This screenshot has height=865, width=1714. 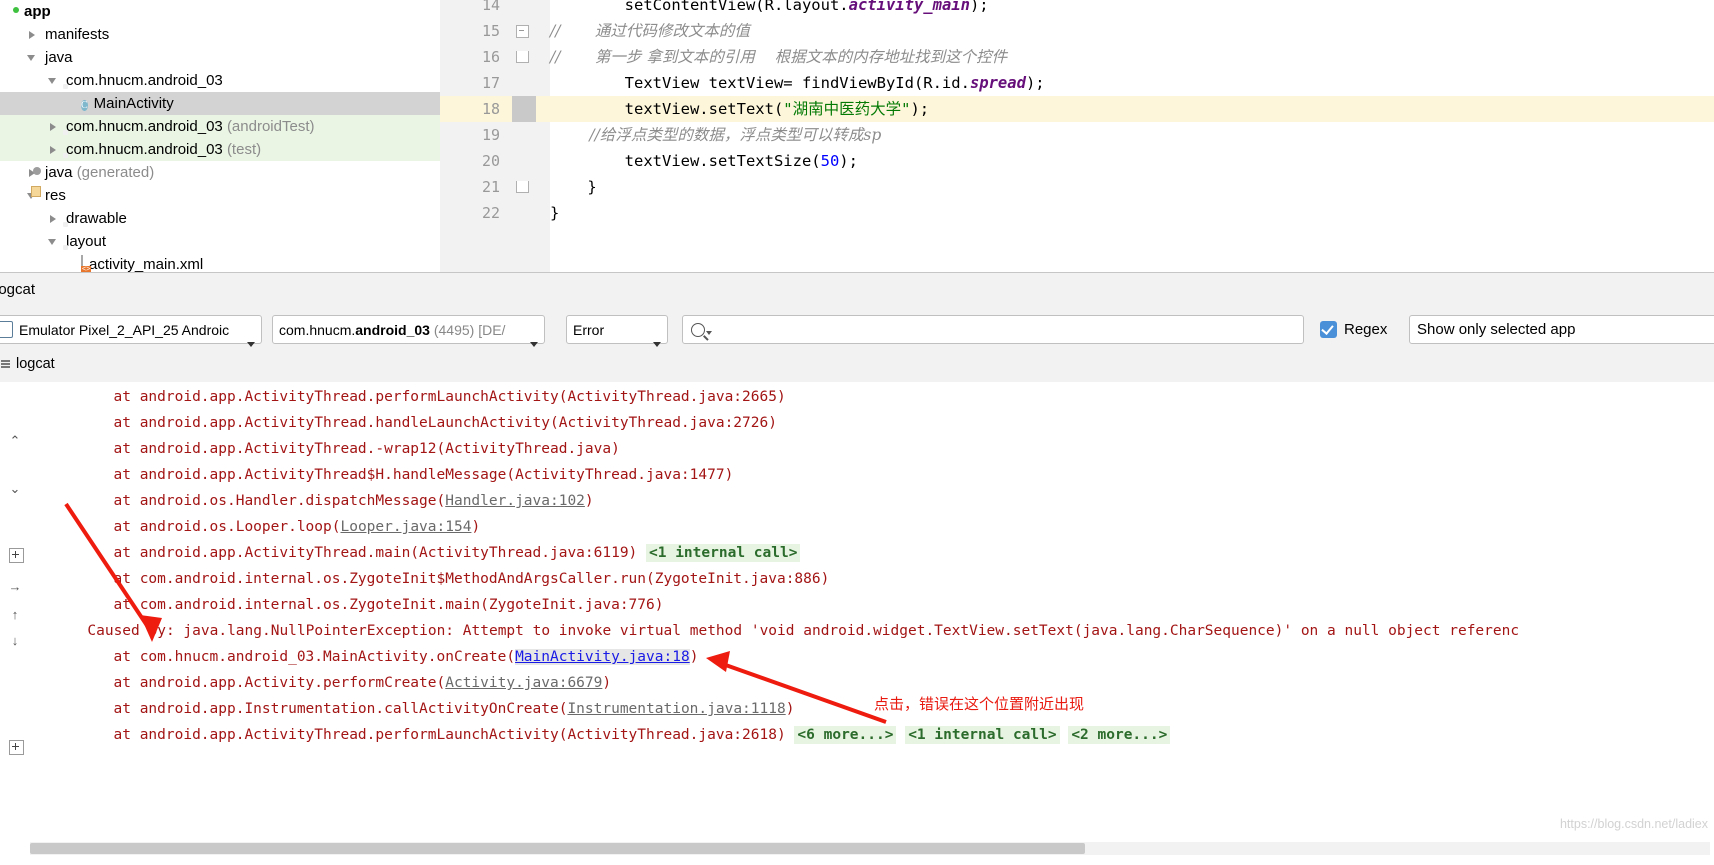 I want to click on rail-icon-2: ⌄, so click(x=15, y=489).